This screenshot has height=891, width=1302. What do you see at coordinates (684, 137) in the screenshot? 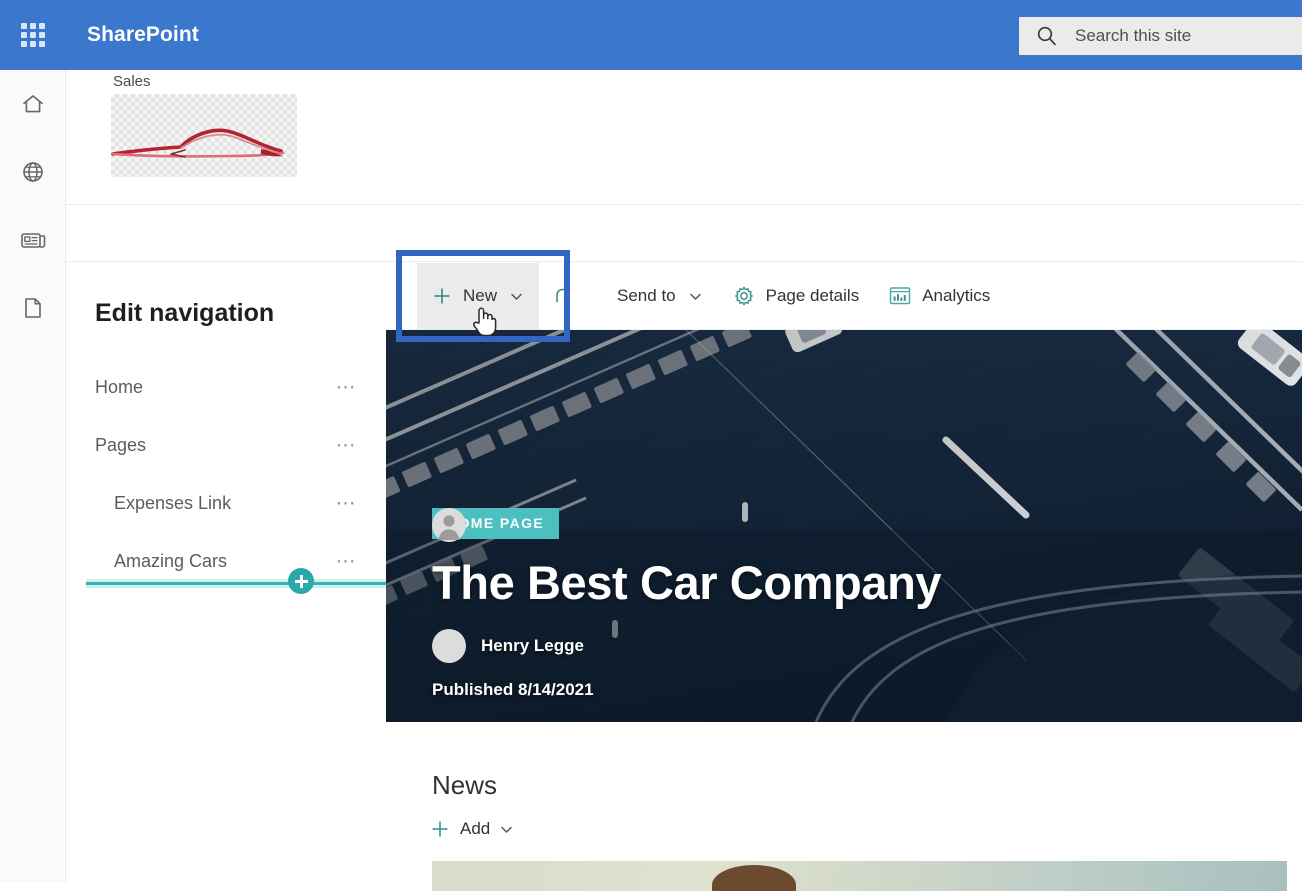
I see `site-header: Sales` at bounding box center [684, 137].